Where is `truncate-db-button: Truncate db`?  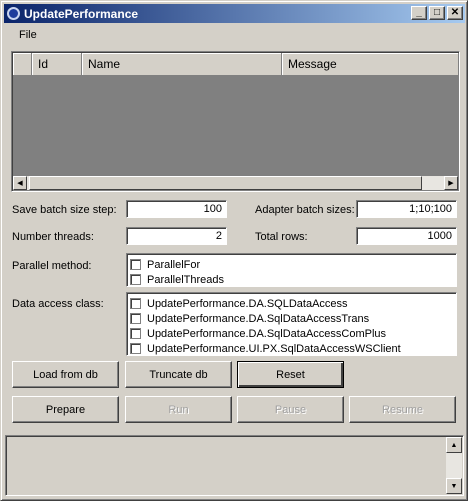
truncate-db-button: Truncate db is located at coordinates (178, 374).